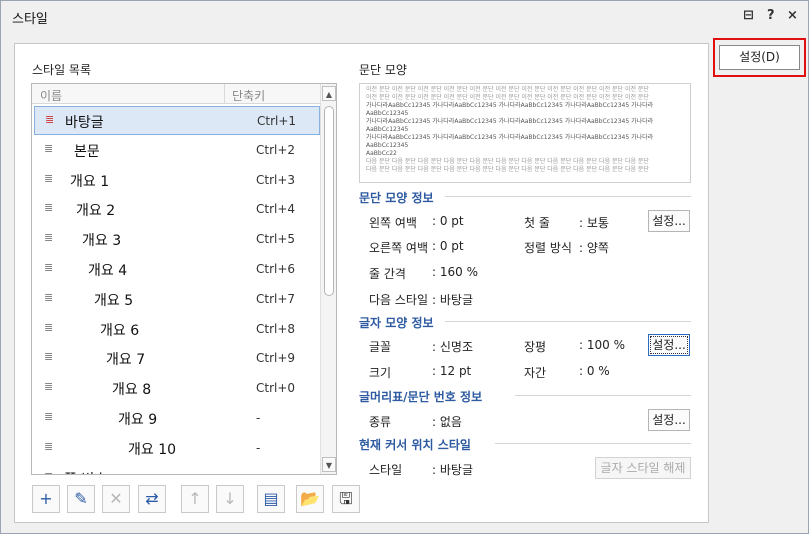  What do you see at coordinates (415, 445) in the screenshot?
I see `cursor-style-title: 현재 커서 위치 스타일` at bounding box center [415, 445].